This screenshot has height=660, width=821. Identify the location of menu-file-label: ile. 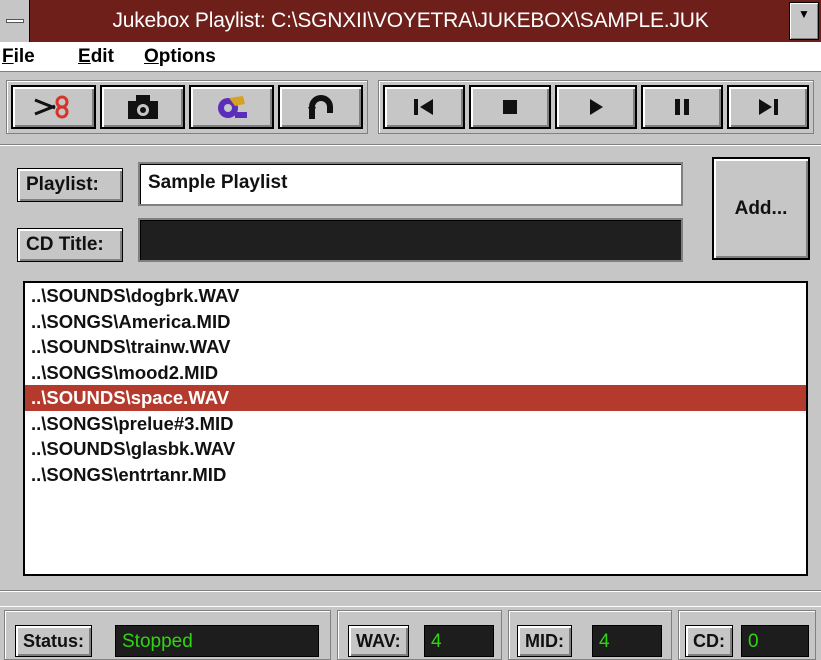
(24, 56).